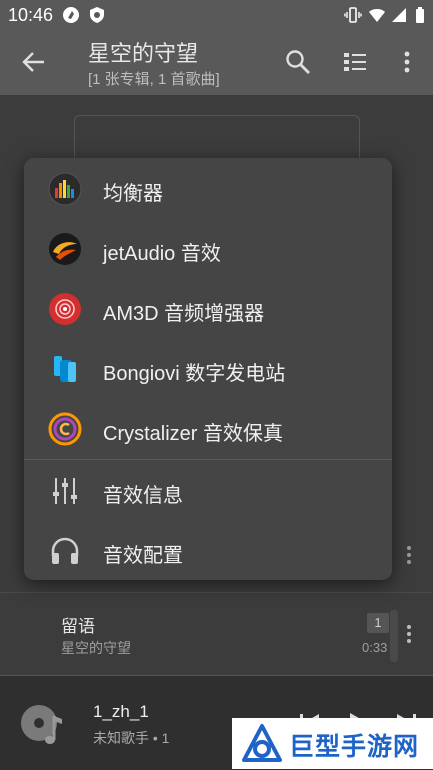 This screenshot has height=770, width=433. Describe the element at coordinates (143, 53) in the screenshot. I see `page-title: 星空的守望` at that location.